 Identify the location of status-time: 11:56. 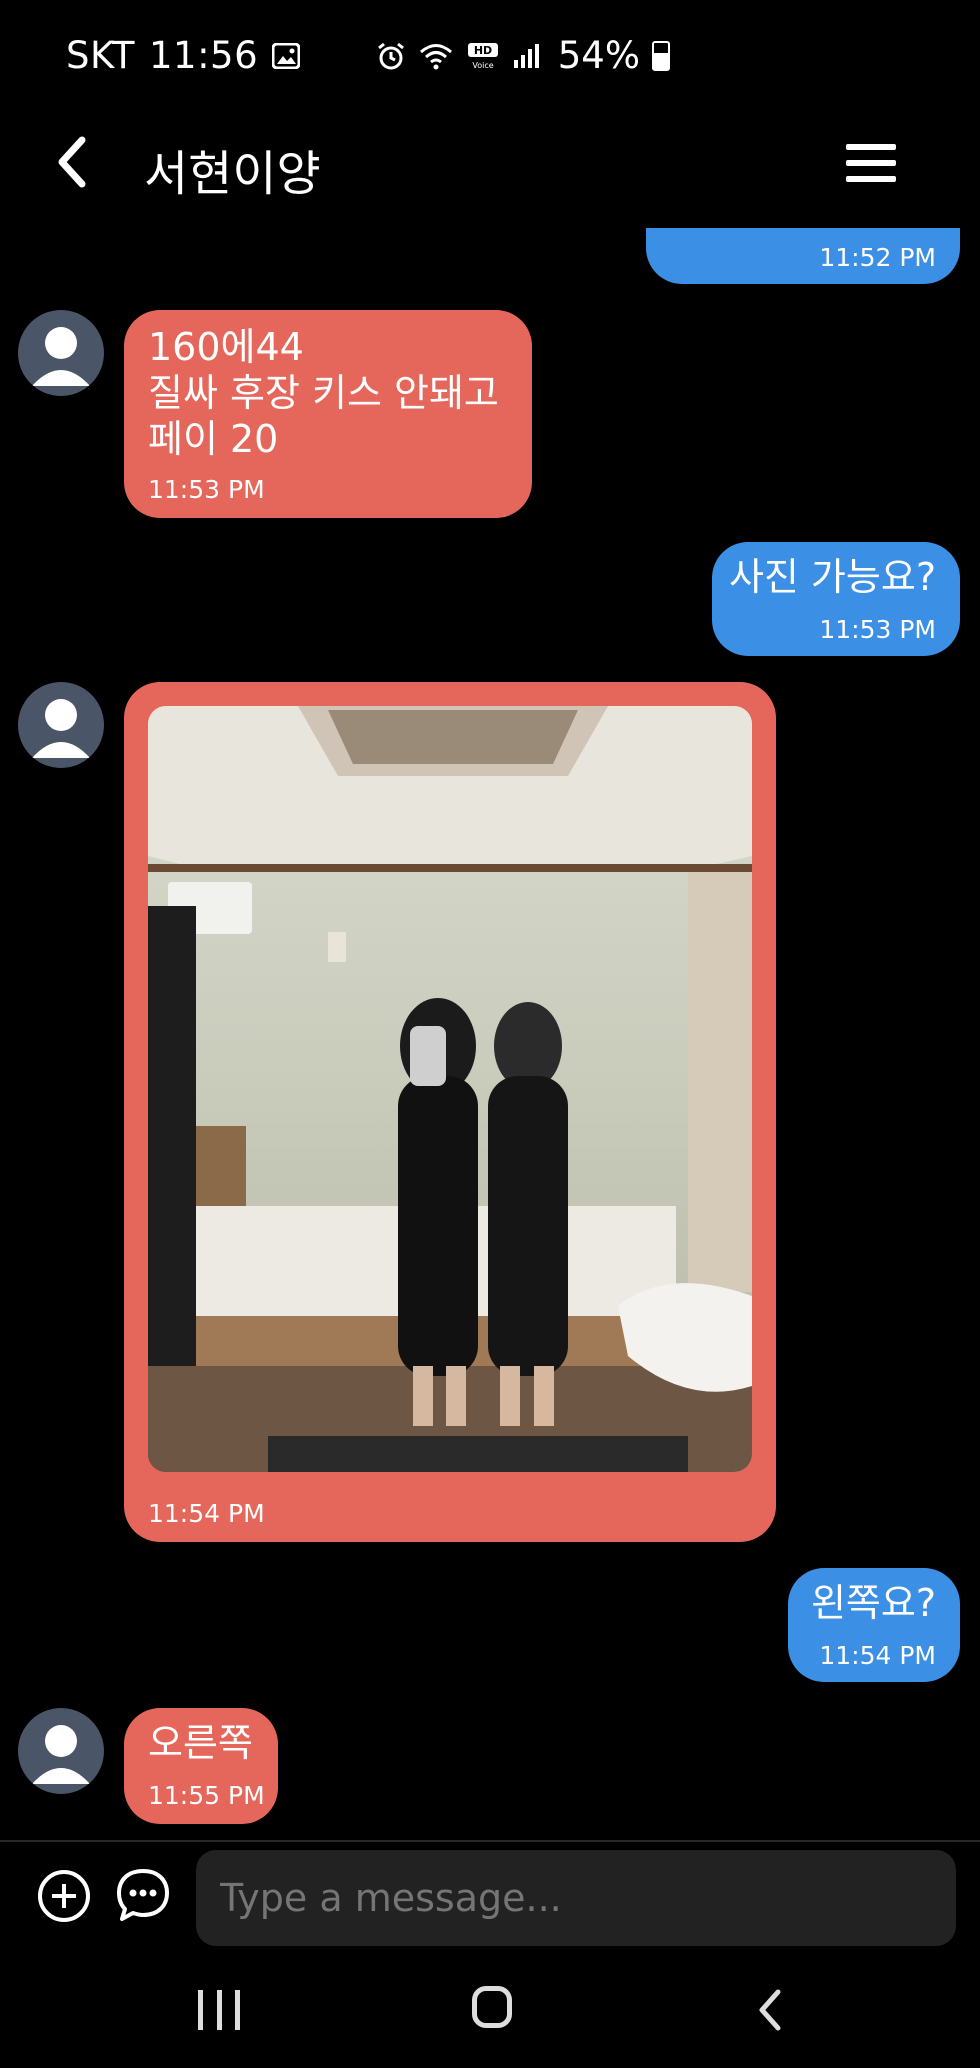
(203, 55).